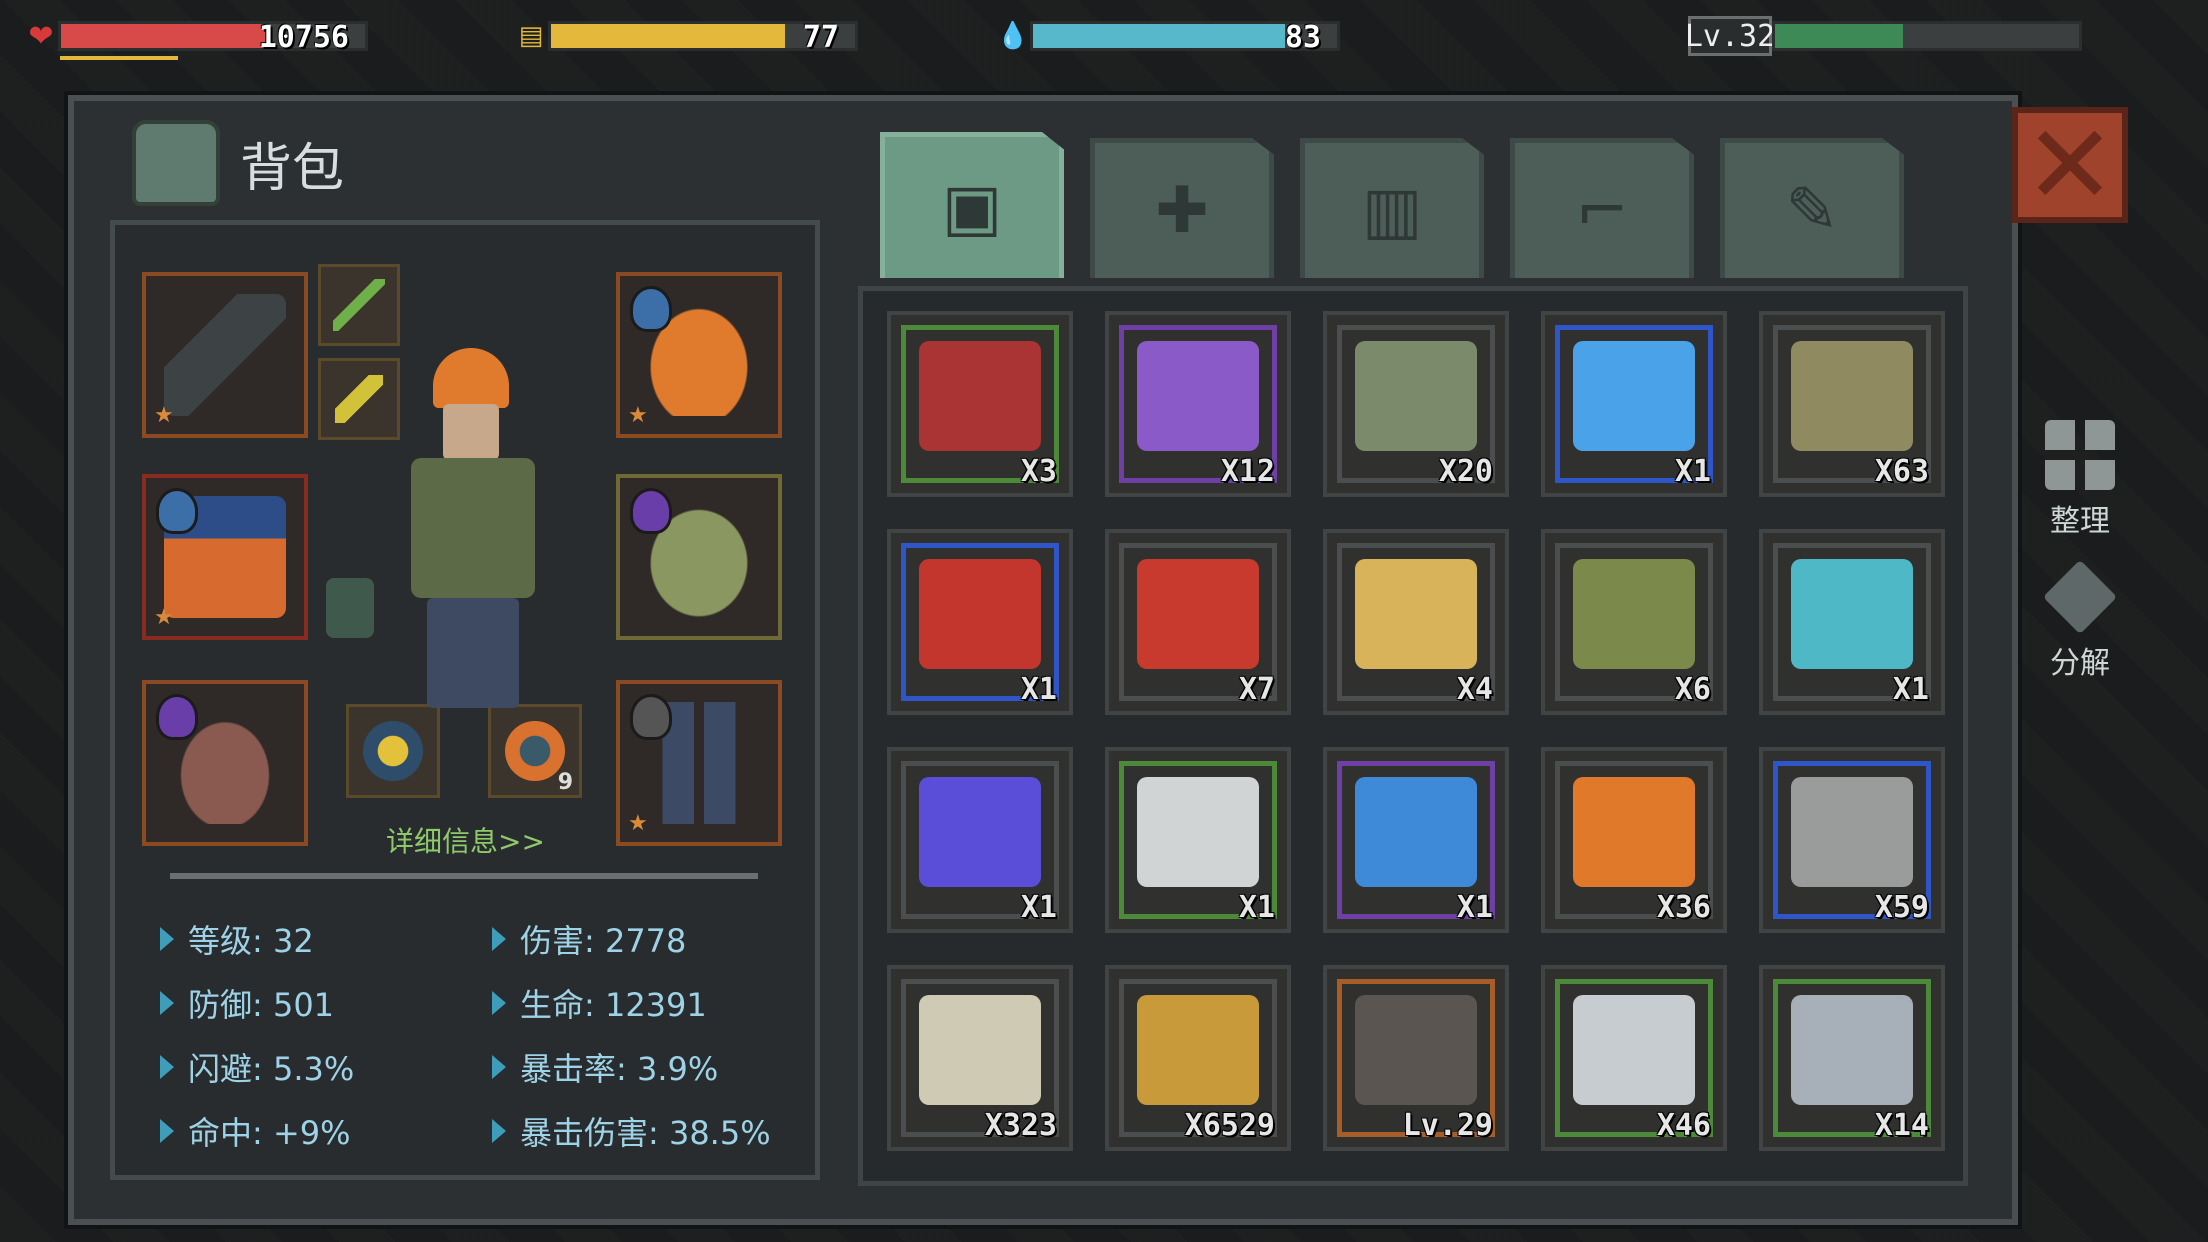 This screenshot has height=1242, width=2208. What do you see at coordinates (1447, 1125) in the screenshot?
I see `item-quantity: Lv.29` at bounding box center [1447, 1125].